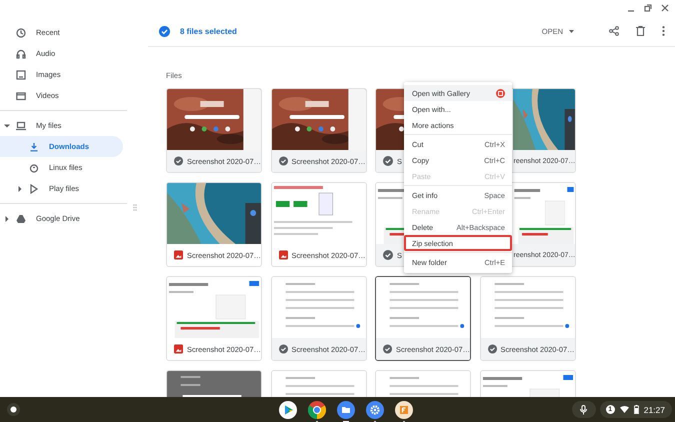  I want to click on wifi-icon, so click(624, 409).